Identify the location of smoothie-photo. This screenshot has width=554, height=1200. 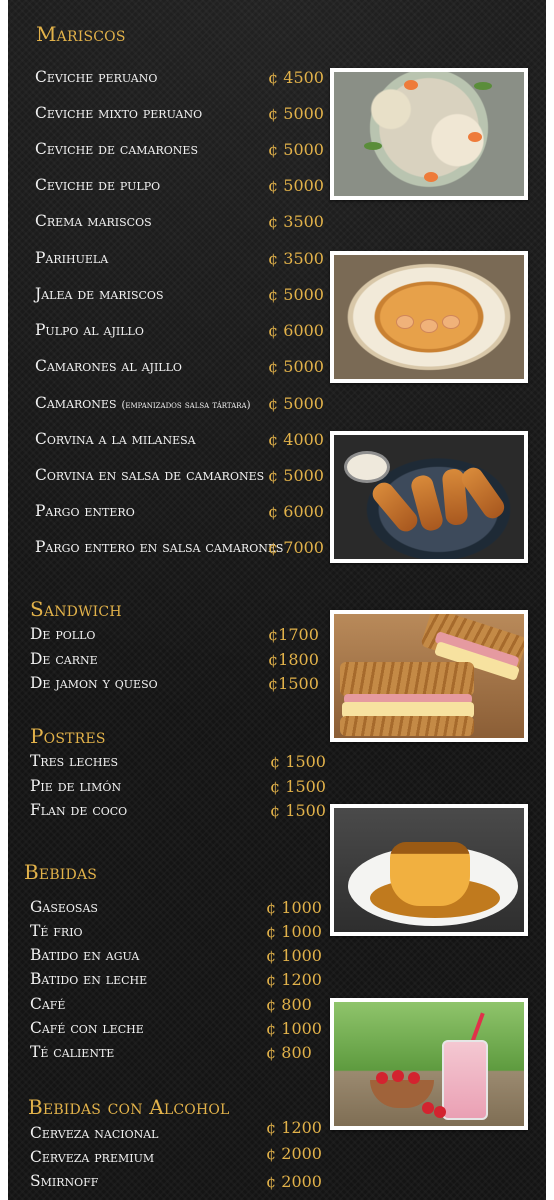
(429, 1064).